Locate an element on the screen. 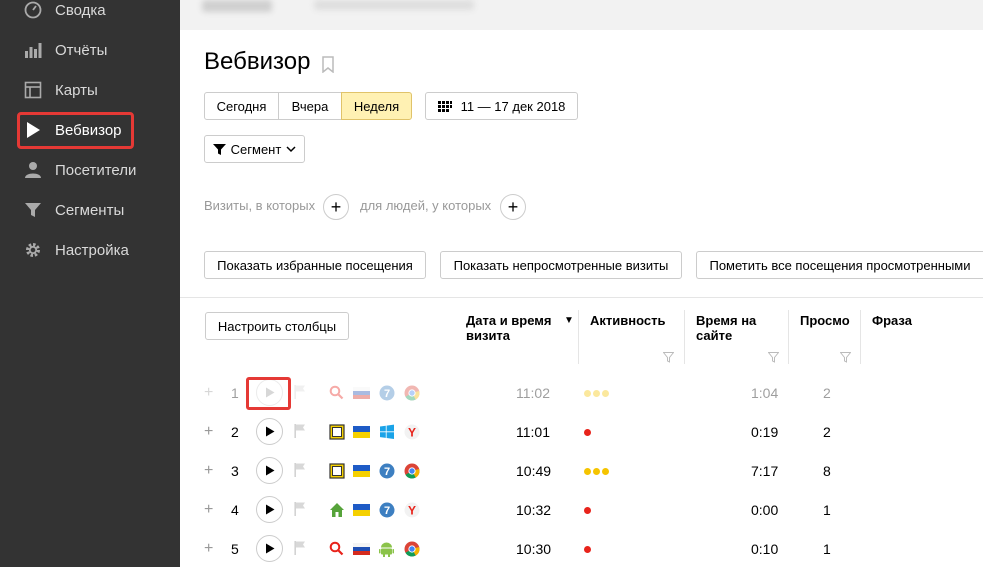 This screenshot has height=567, width=983. visit-time: 10:49 is located at coordinates (534, 471).